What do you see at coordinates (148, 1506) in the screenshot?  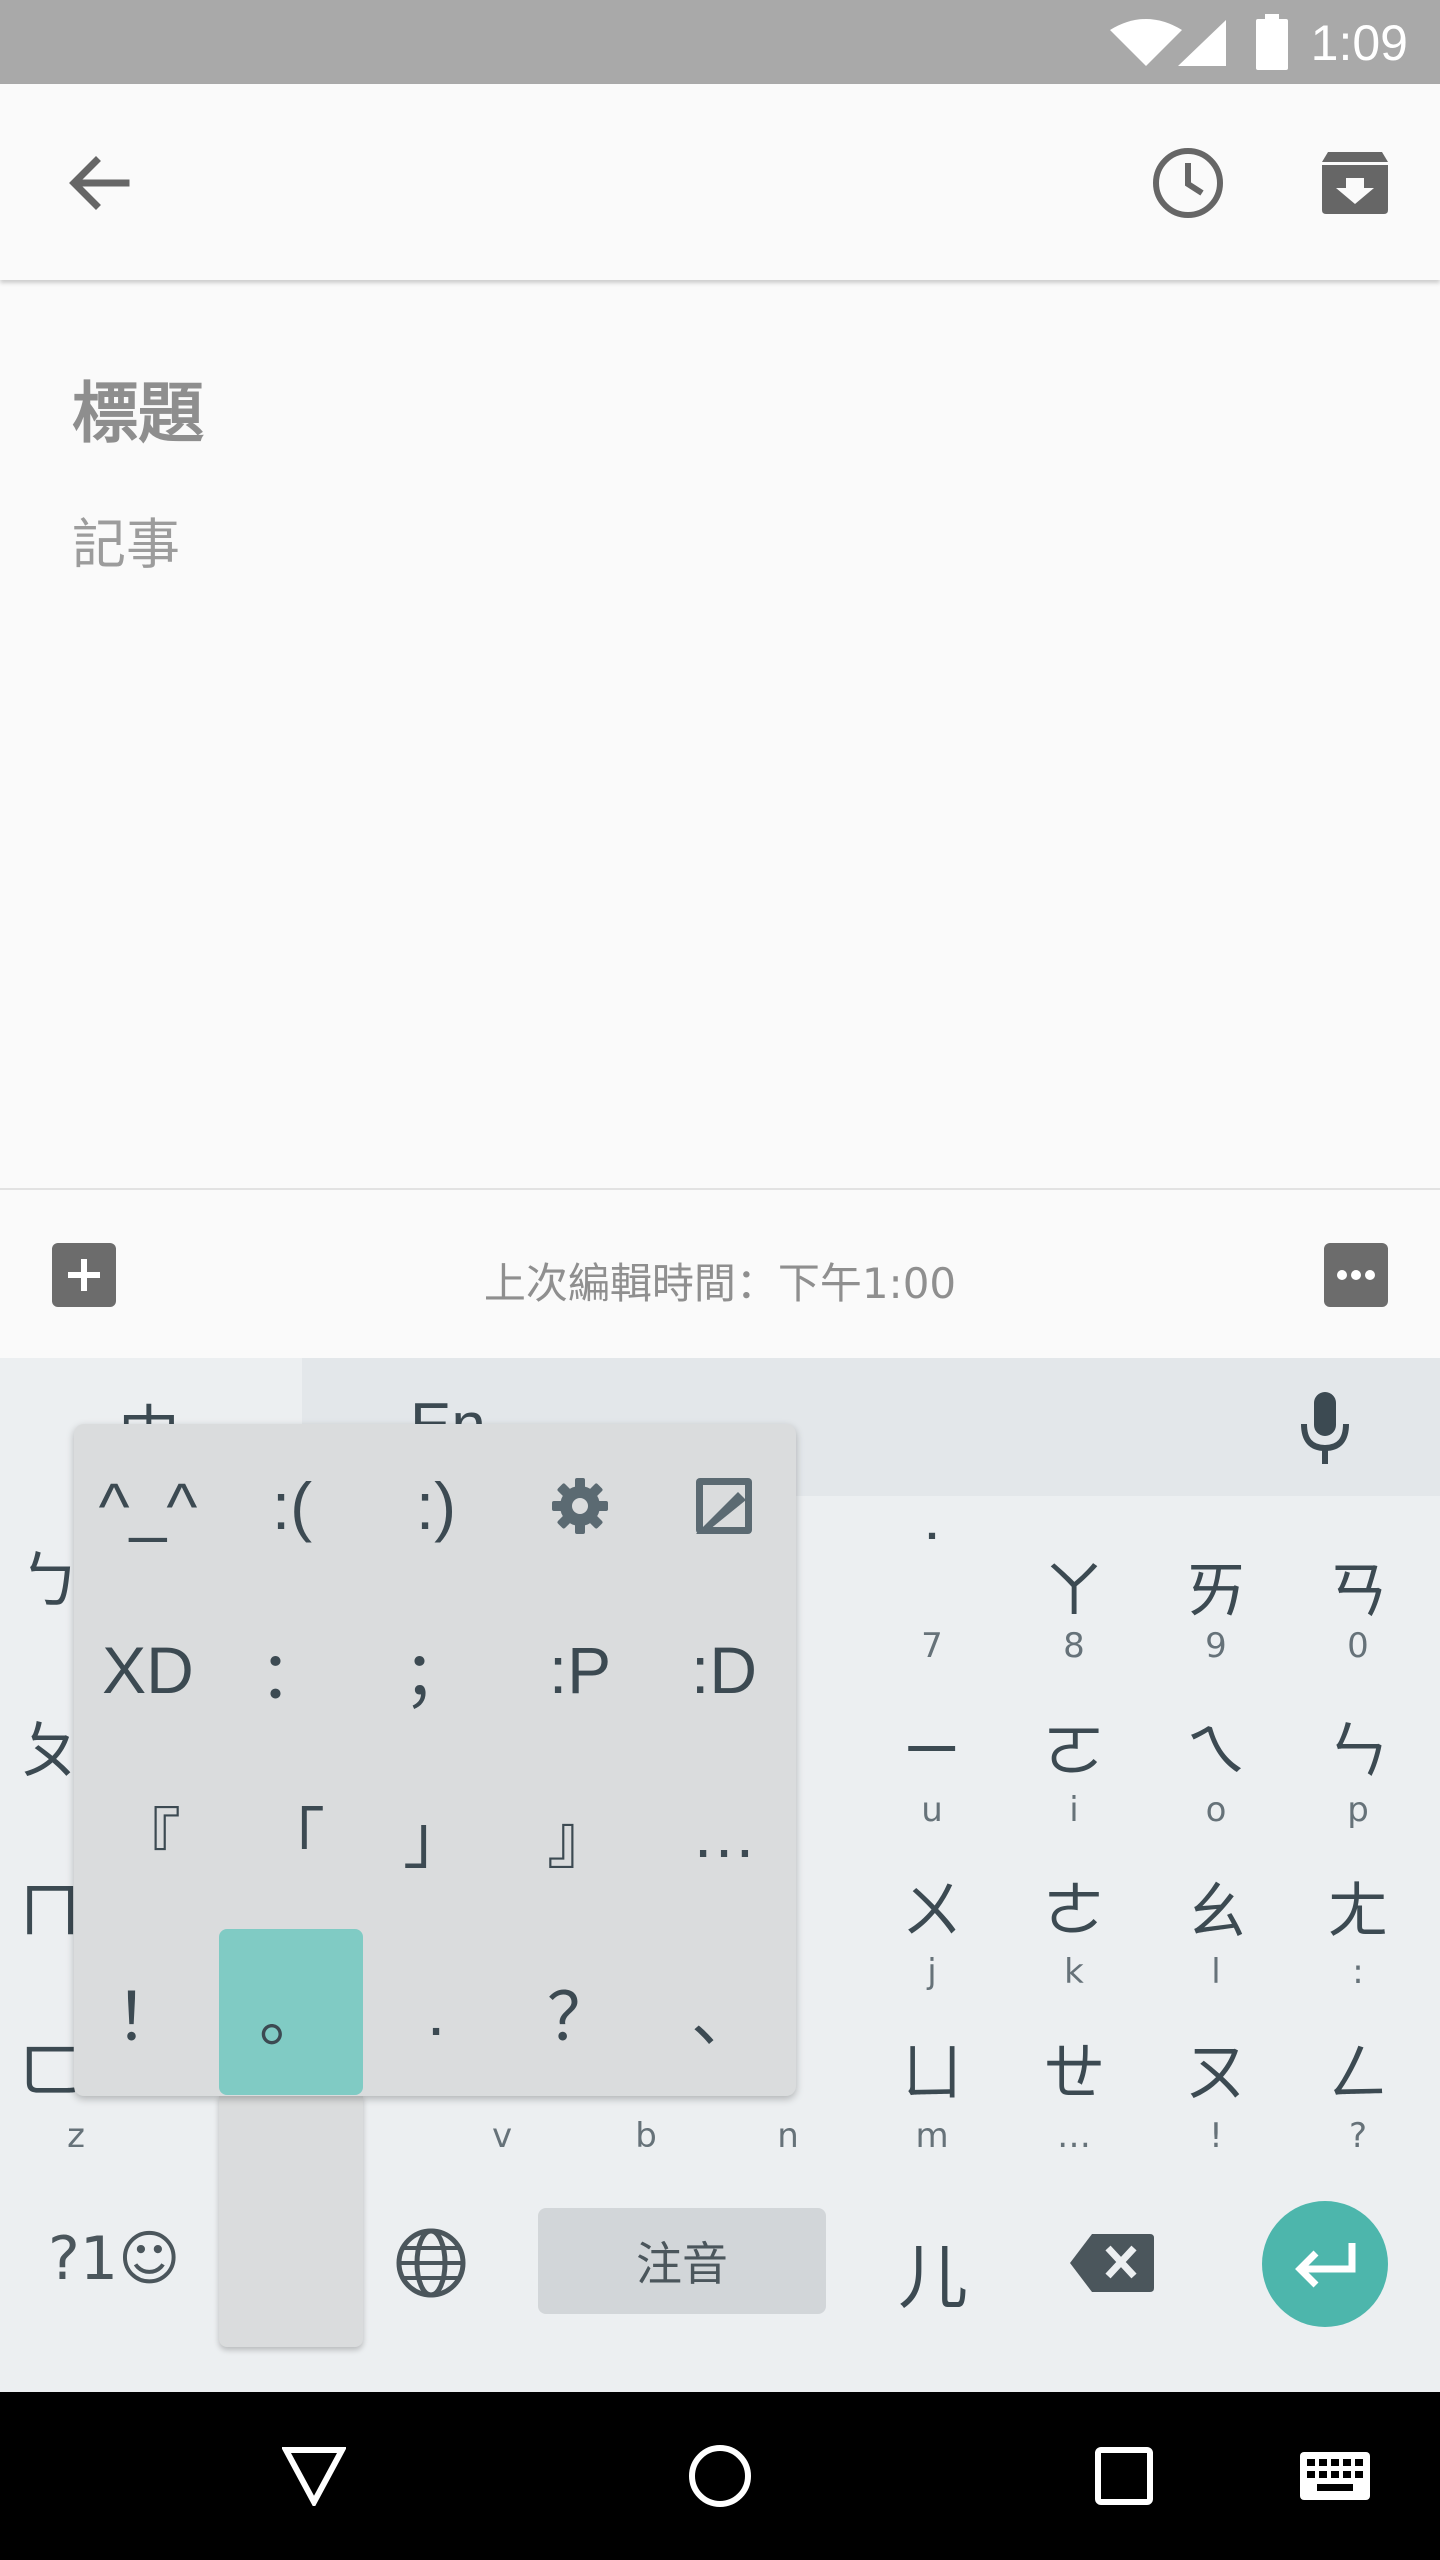 I see `popup-smile: ^_^` at bounding box center [148, 1506].